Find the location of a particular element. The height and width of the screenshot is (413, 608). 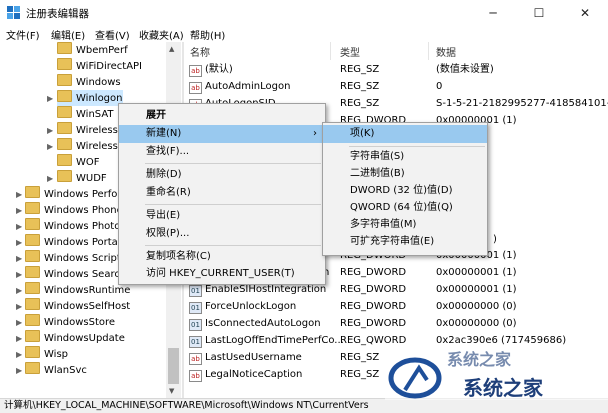

watermark-top-text: 系统之家 is located at coordinates (479, 359).